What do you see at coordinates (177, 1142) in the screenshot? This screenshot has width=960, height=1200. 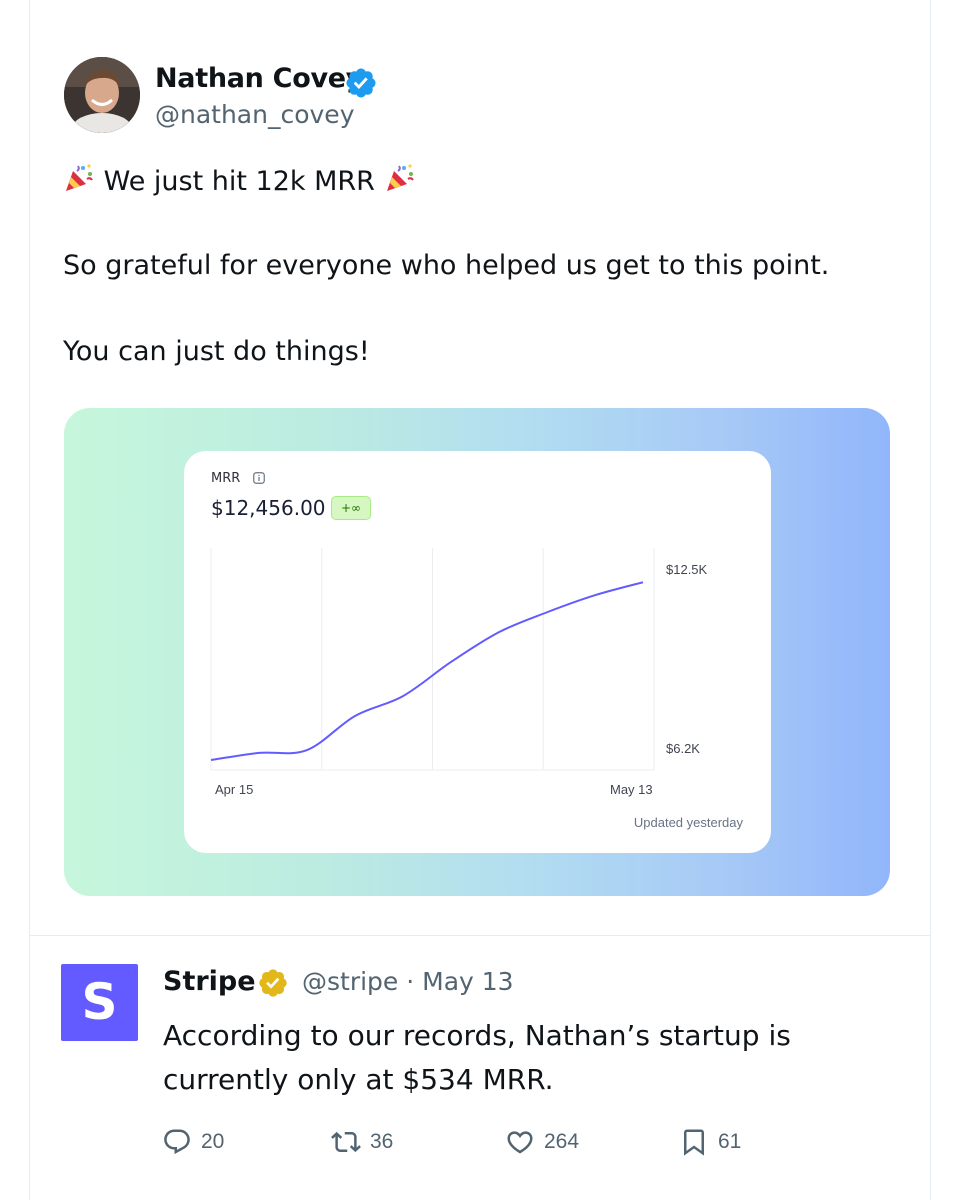 I see `reply-icon` at bounding box center [177, 1142].